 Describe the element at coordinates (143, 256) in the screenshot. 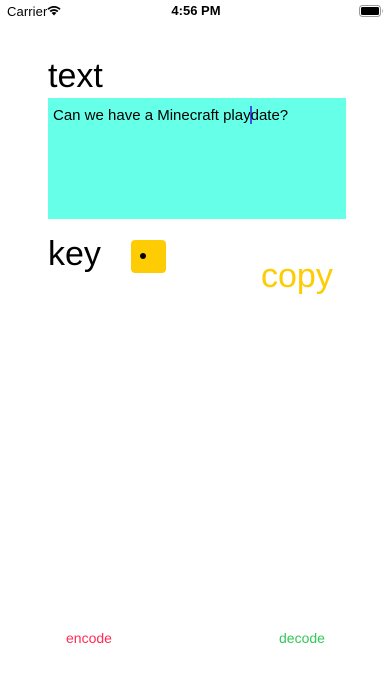

I see `dice-one-icon` at that location.